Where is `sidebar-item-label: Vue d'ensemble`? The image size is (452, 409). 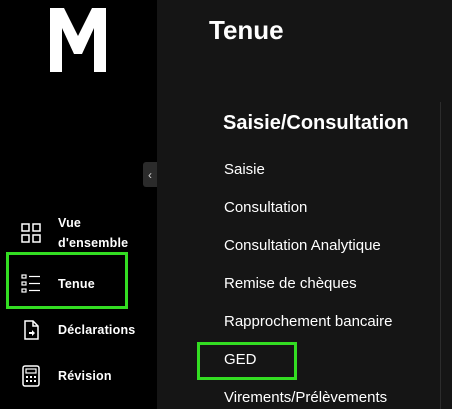
sidebar-item-label: Vue d'ensemble is located at coordinates (93, 233).